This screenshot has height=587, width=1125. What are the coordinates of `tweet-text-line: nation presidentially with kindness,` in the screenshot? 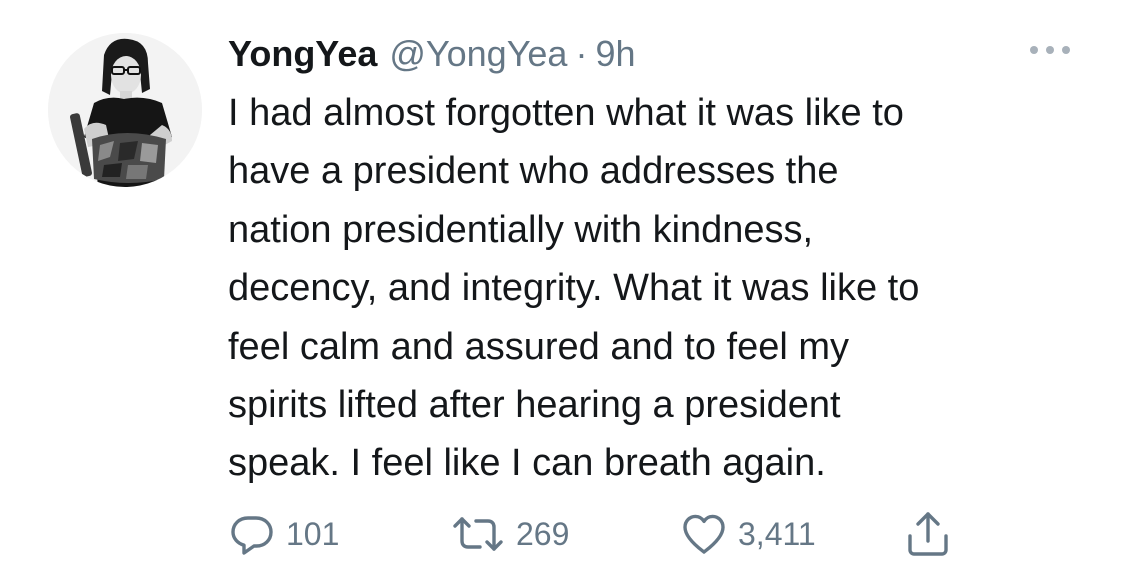 It's located at (521, 229).